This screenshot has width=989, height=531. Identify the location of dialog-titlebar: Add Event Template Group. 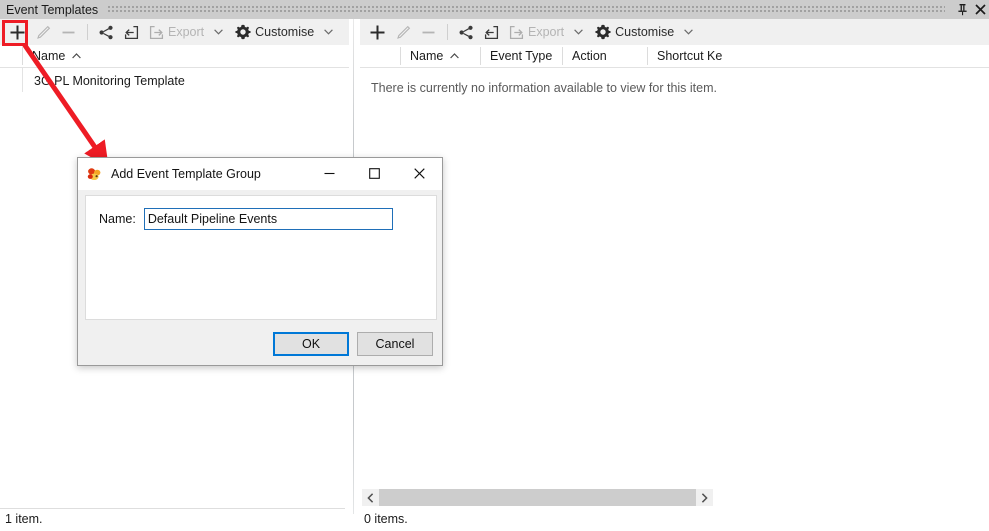
(260, 174).